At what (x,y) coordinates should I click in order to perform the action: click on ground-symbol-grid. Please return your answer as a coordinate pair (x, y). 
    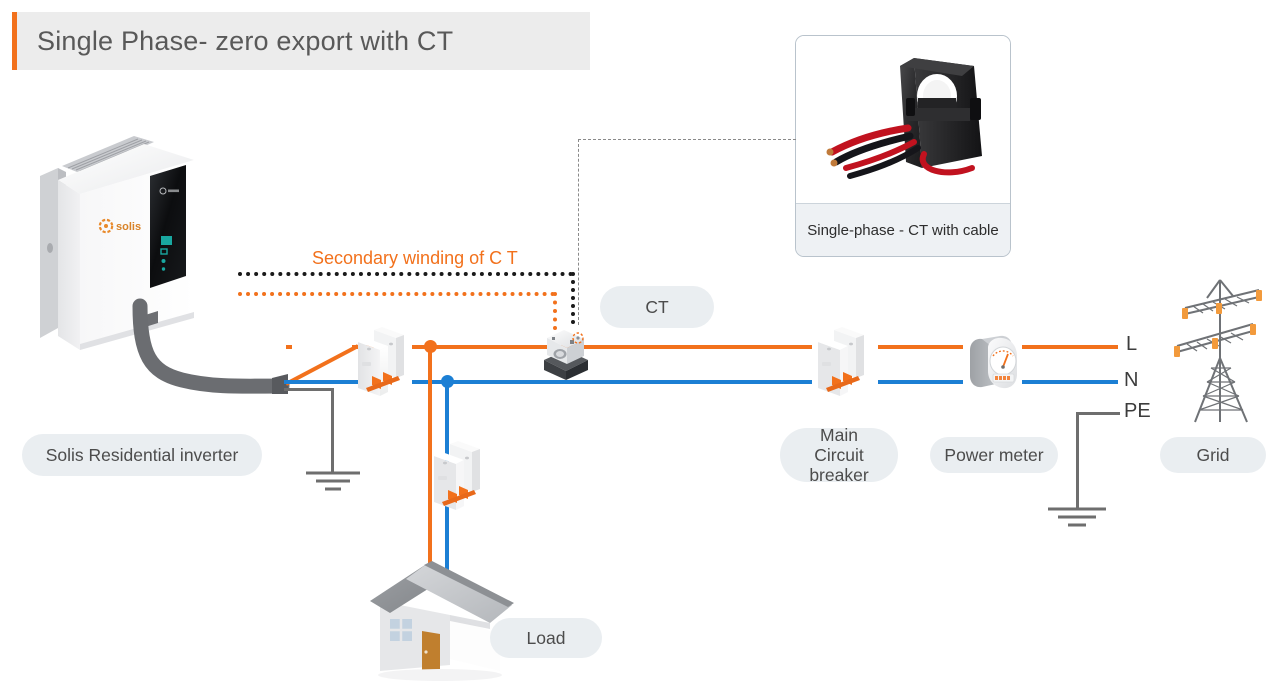
    Looking at the image, I should click on (1078, 520).